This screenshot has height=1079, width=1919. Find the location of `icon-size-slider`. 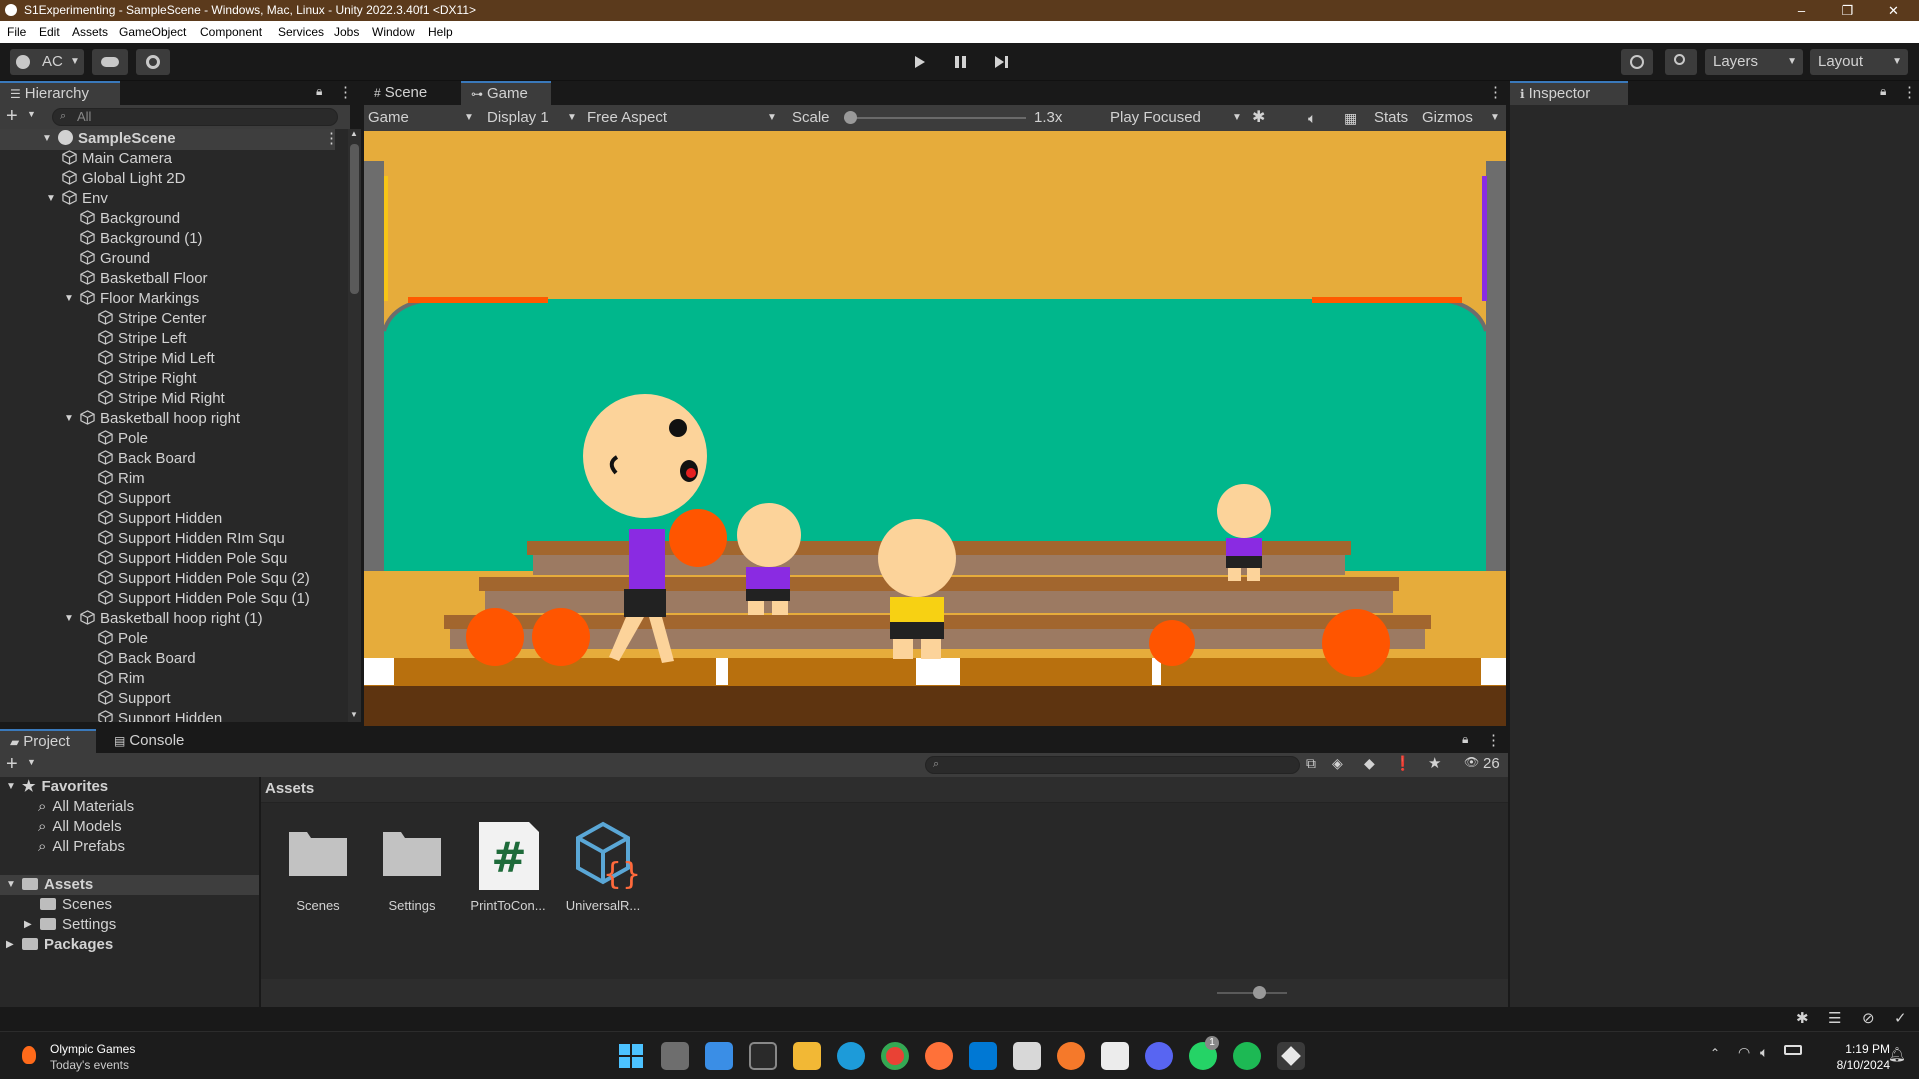

icon-size-slider is located at coordinates (1252, 992).